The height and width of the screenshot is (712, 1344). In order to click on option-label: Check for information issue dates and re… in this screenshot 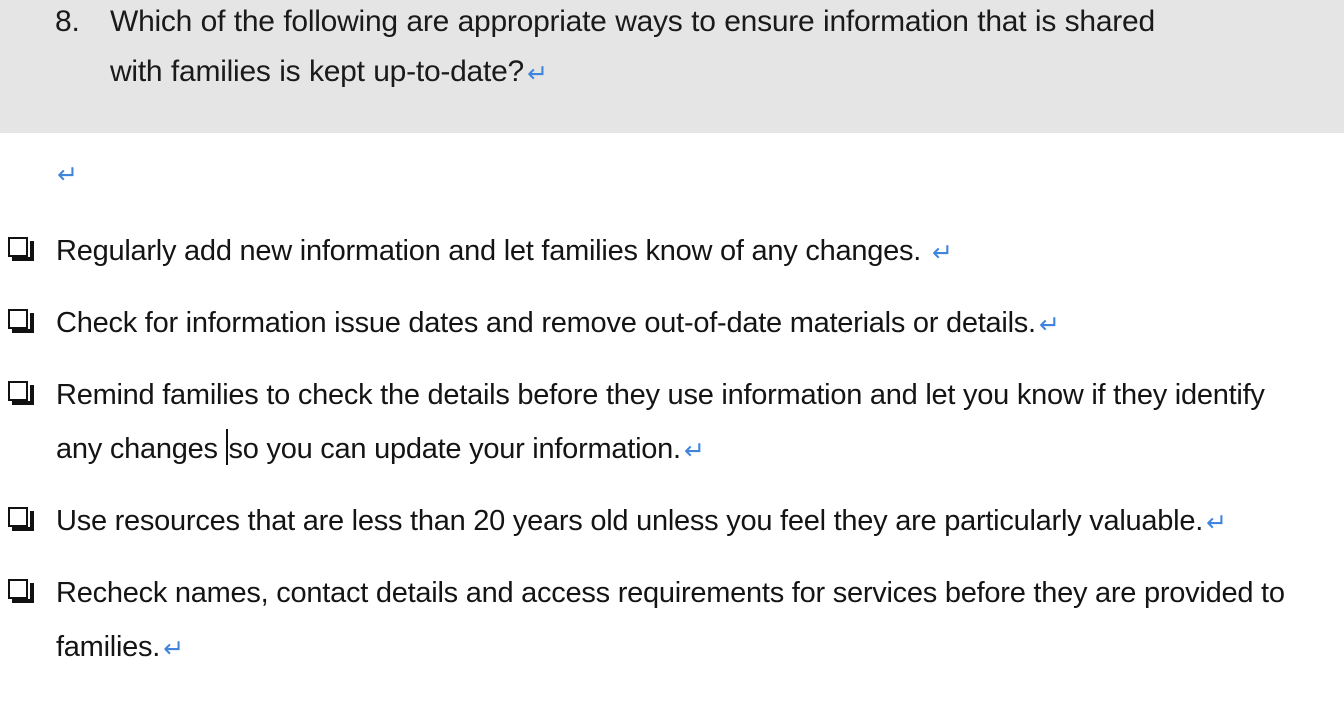, I will do `click(546, 323)`.